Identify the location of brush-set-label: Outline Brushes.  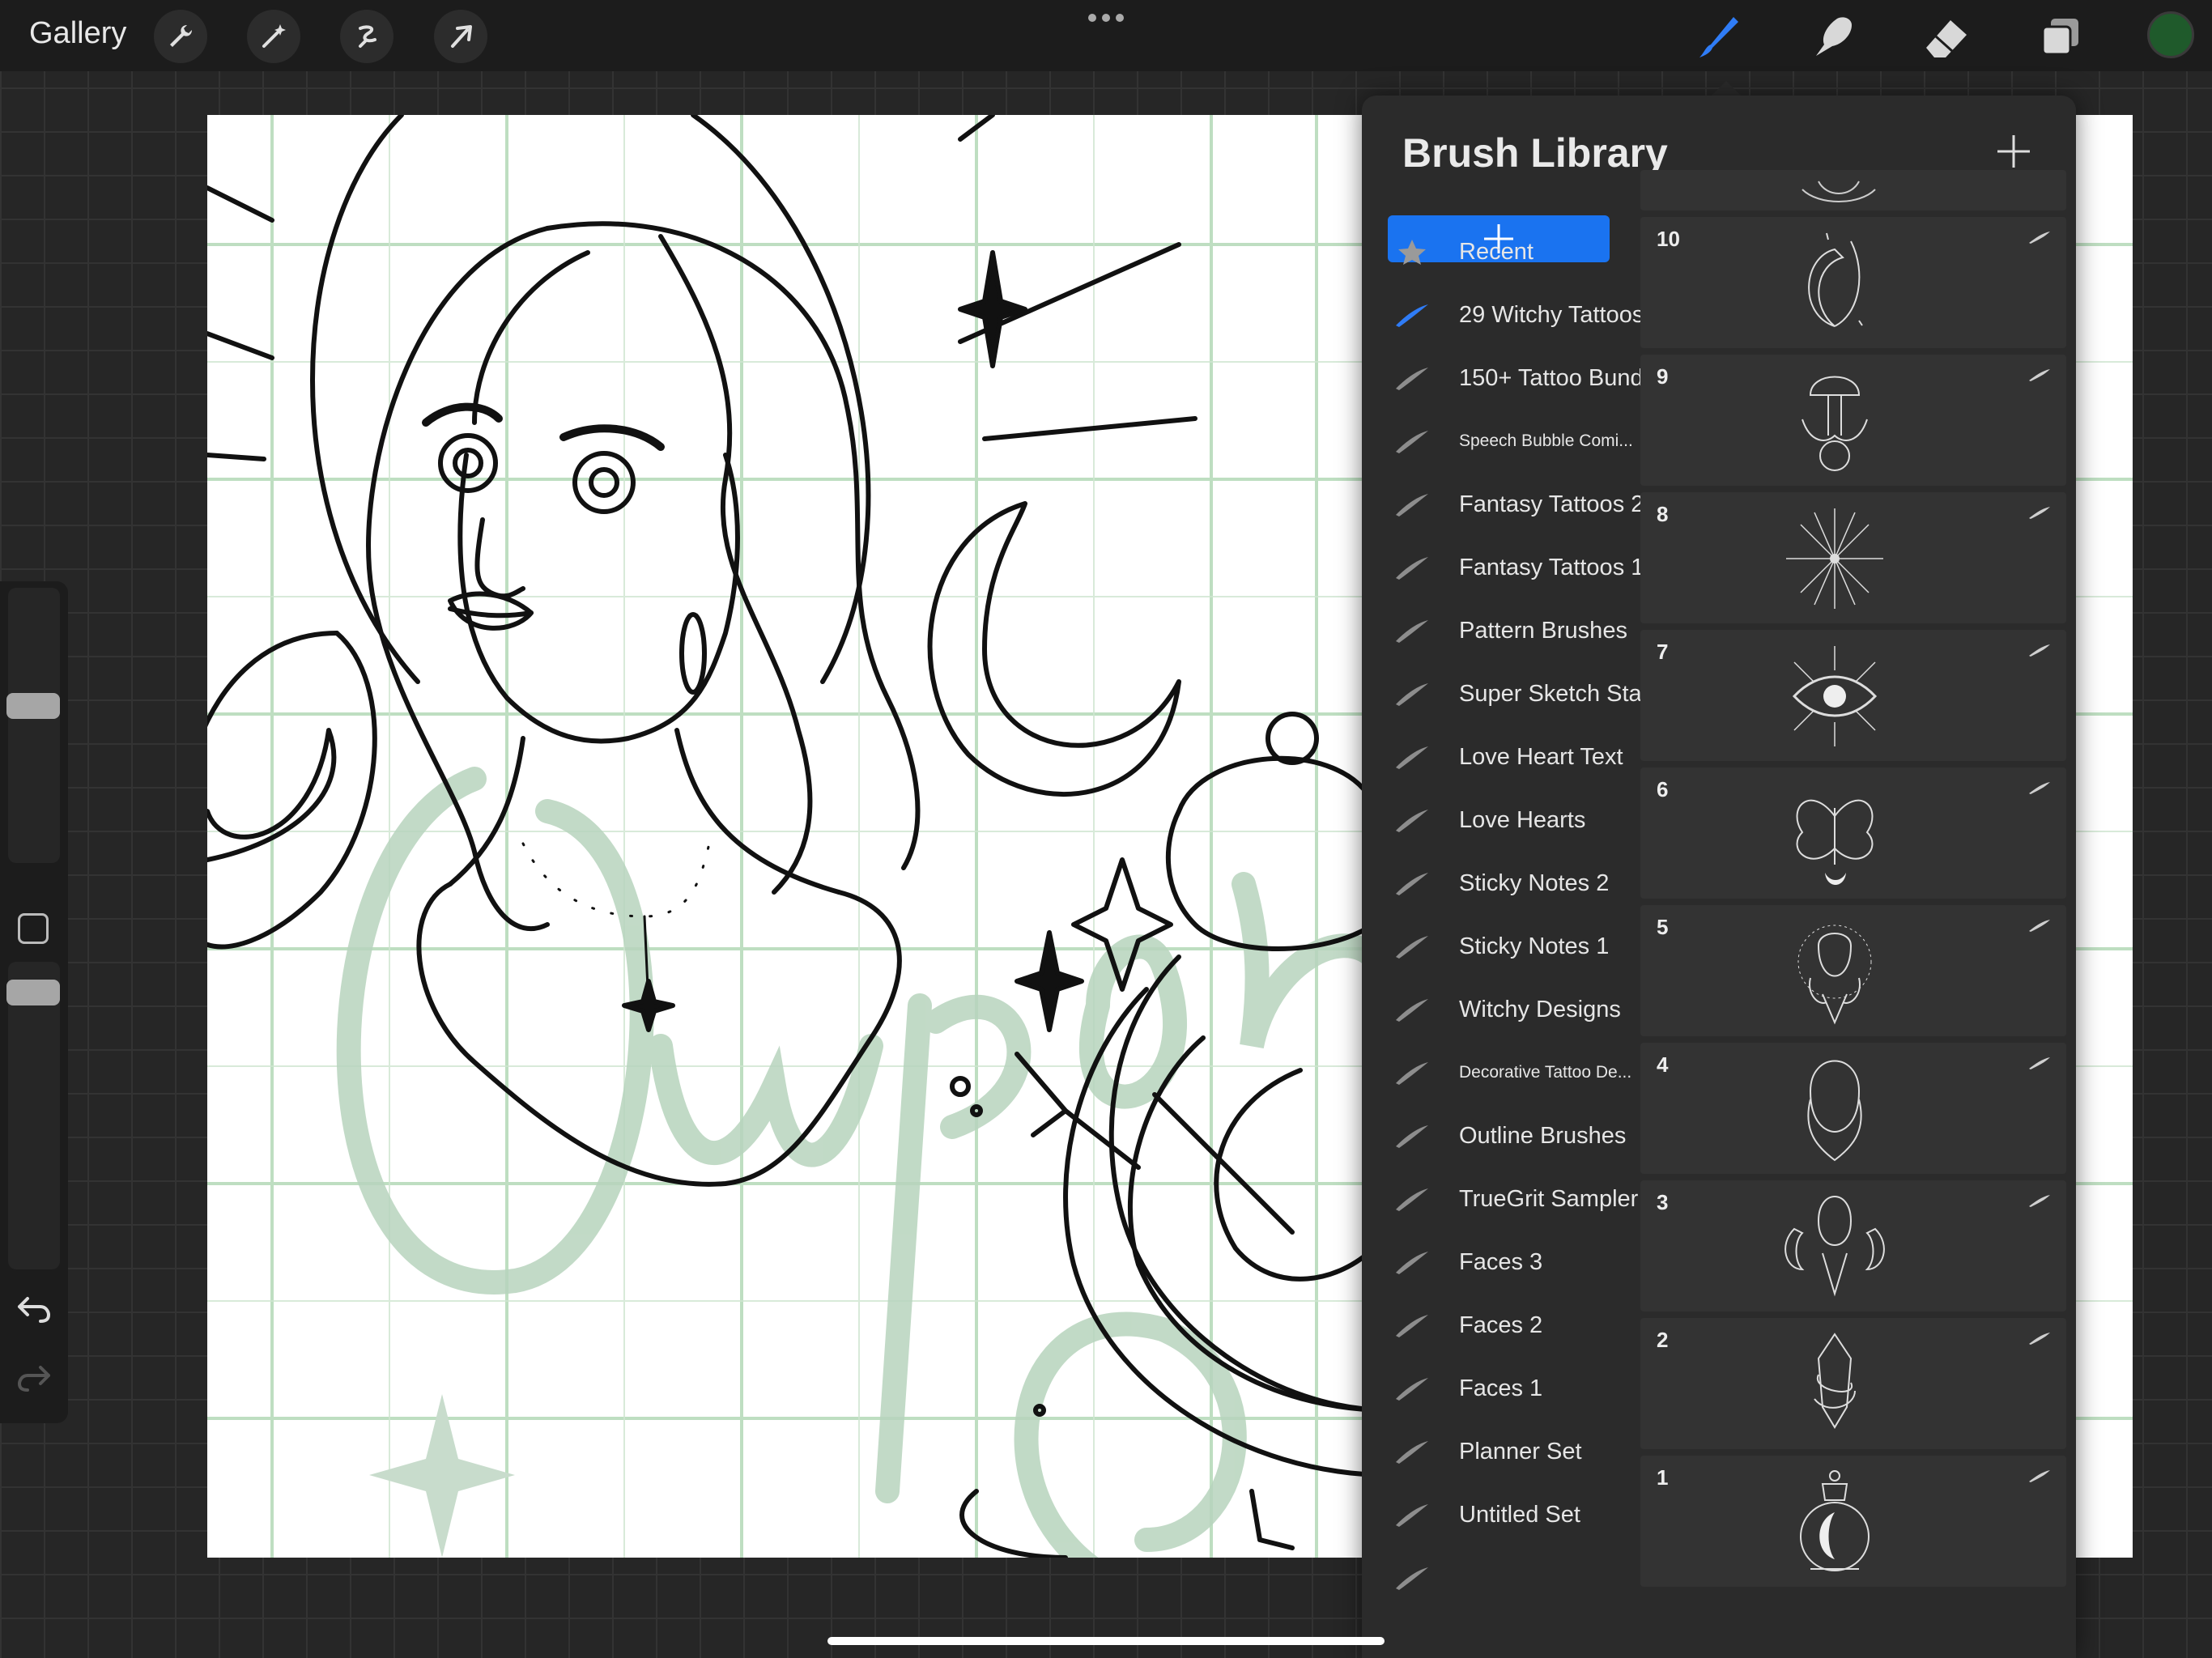
(1543, 1135).